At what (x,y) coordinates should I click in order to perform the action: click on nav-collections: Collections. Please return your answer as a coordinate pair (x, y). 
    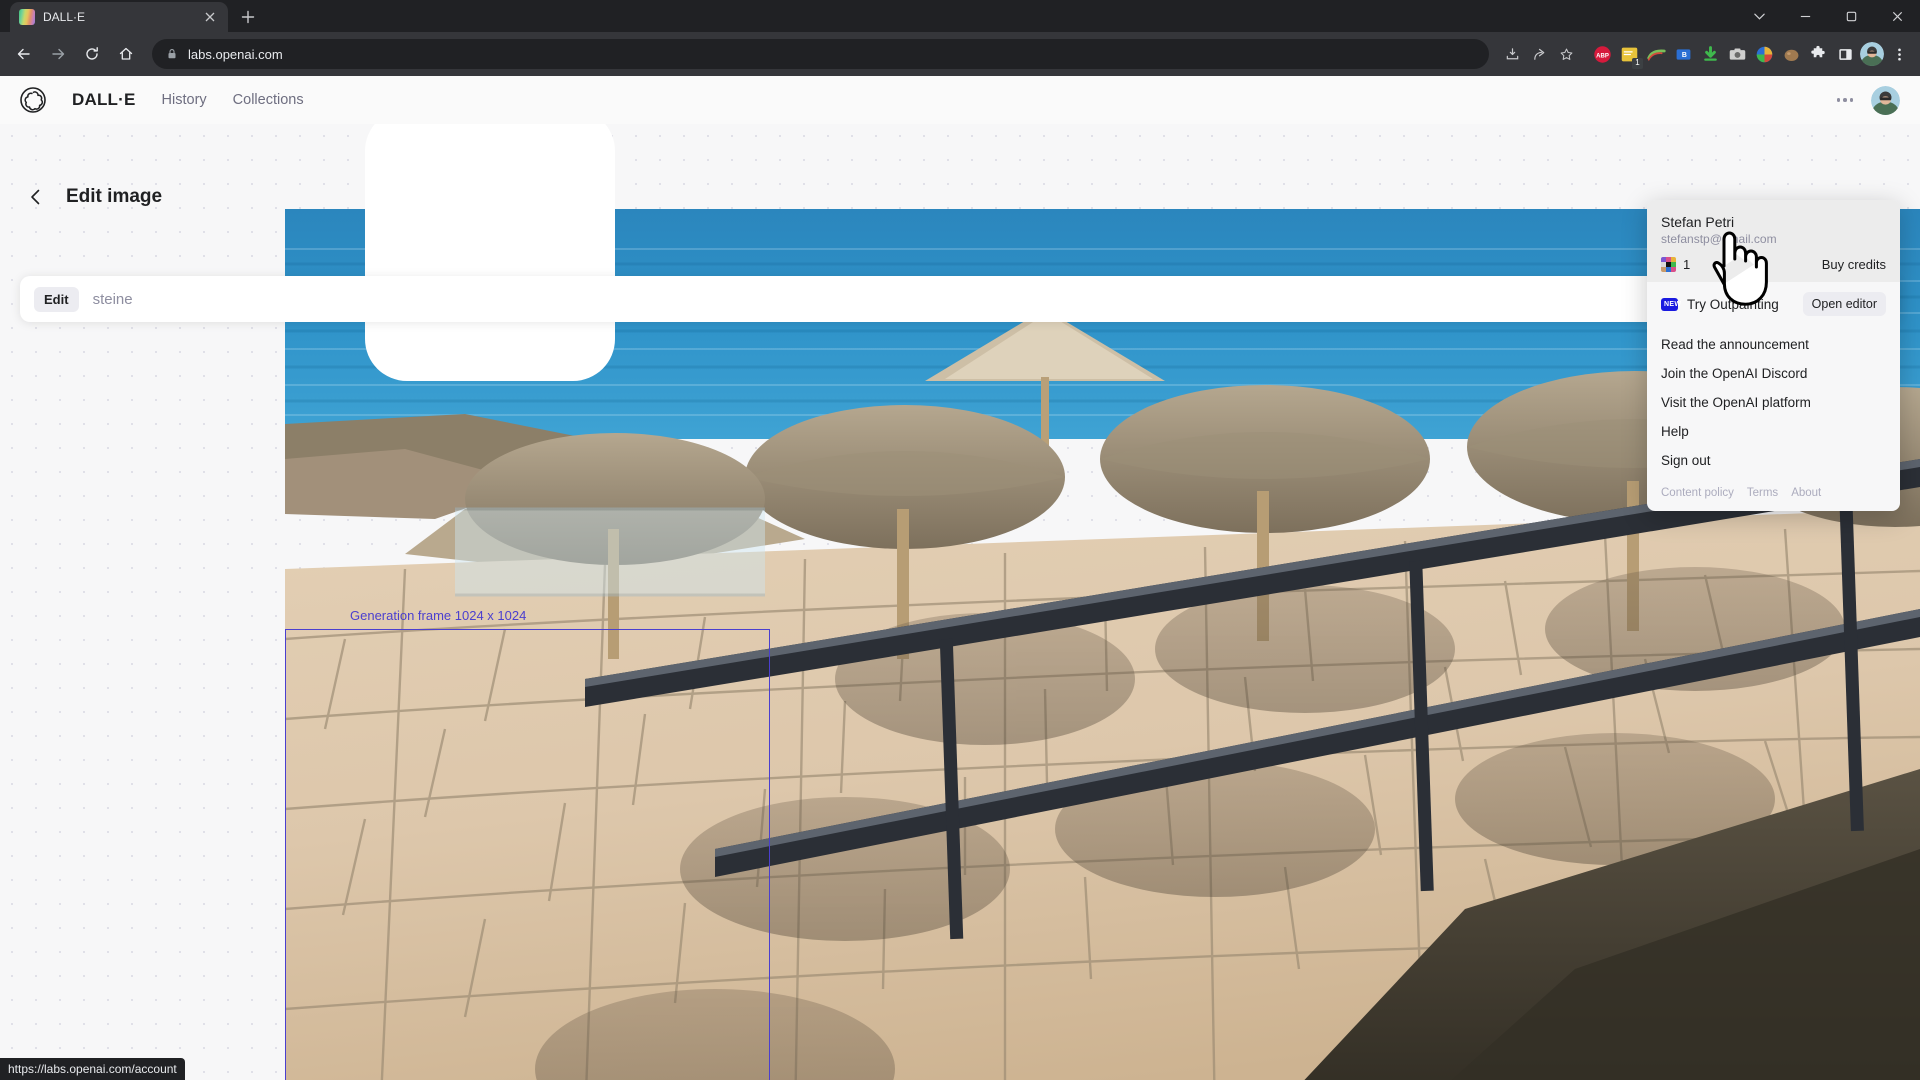
    Looking at the image, I should click on (268, 100).